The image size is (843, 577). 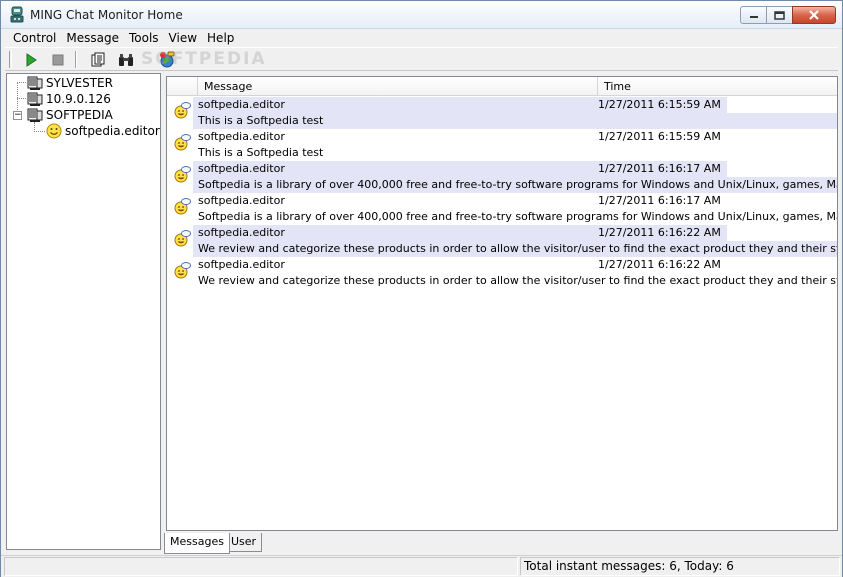 What do you see at coordinates (106, 15) in the screenshot?
I see `window-title: MING Chat Monitor Home` at bounding box center [106, 15].